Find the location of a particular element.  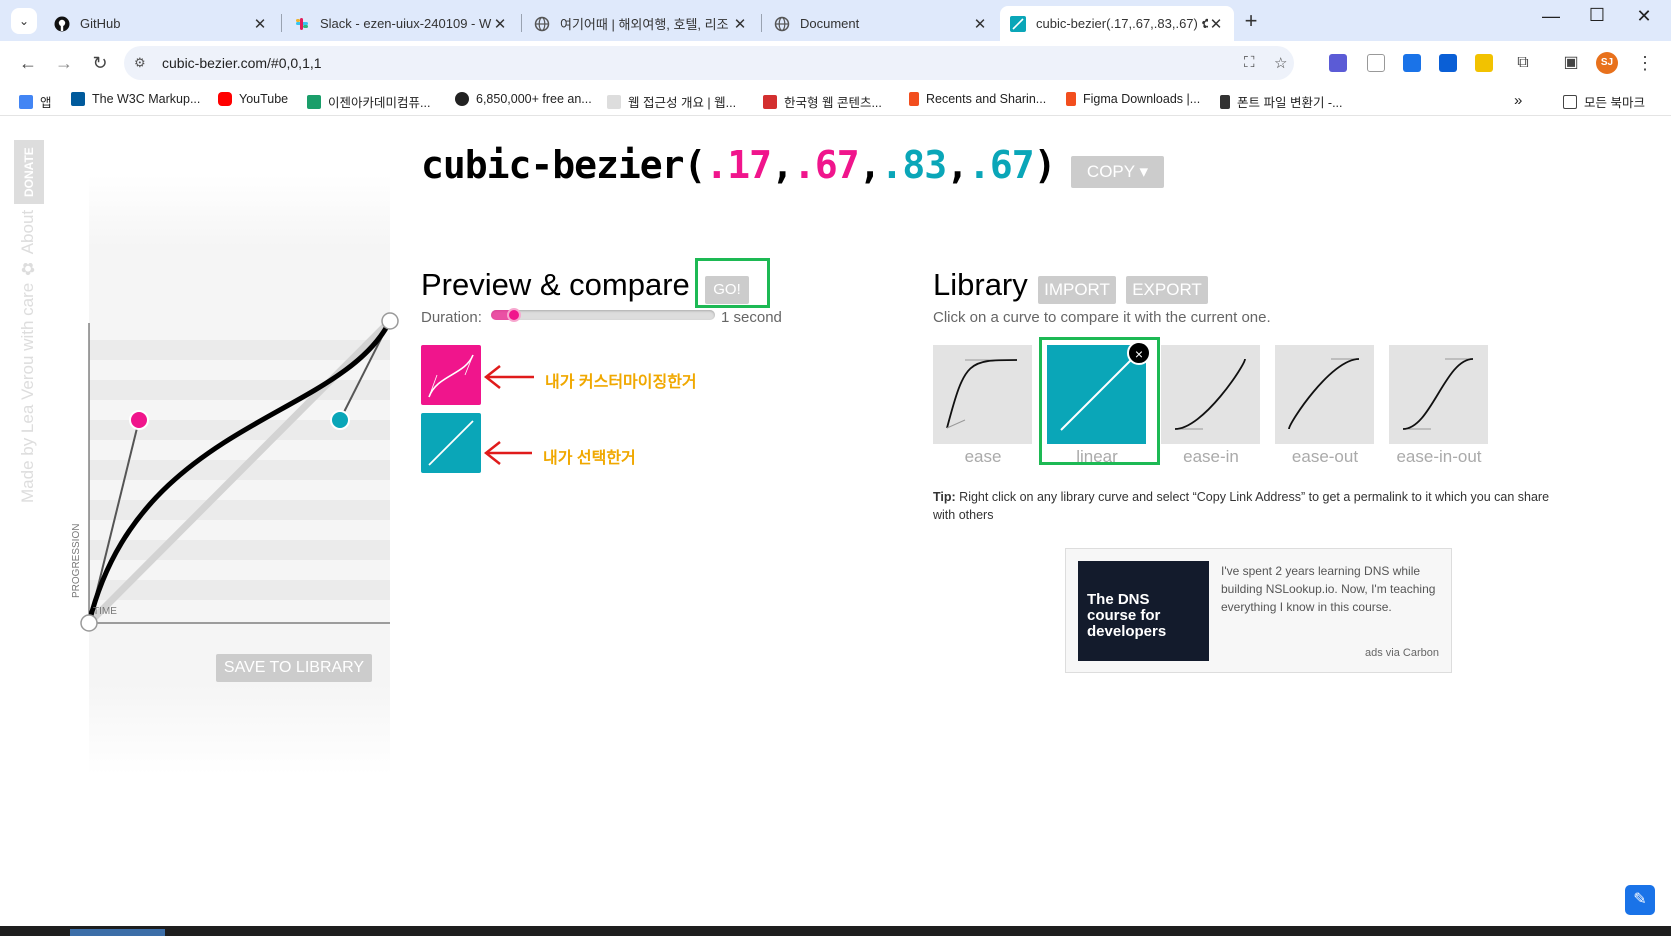

start-point is located at coordinates (89, 623).